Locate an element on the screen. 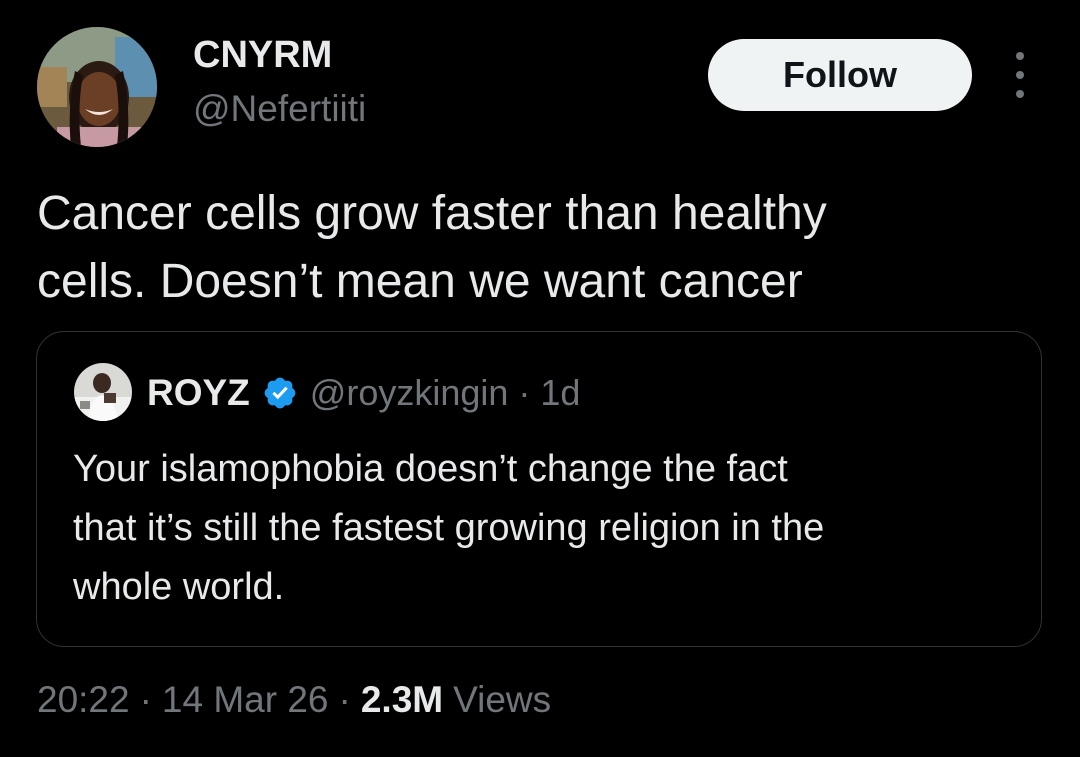  author-handle: @Nefertiiti is located at coordinates (279, 109).